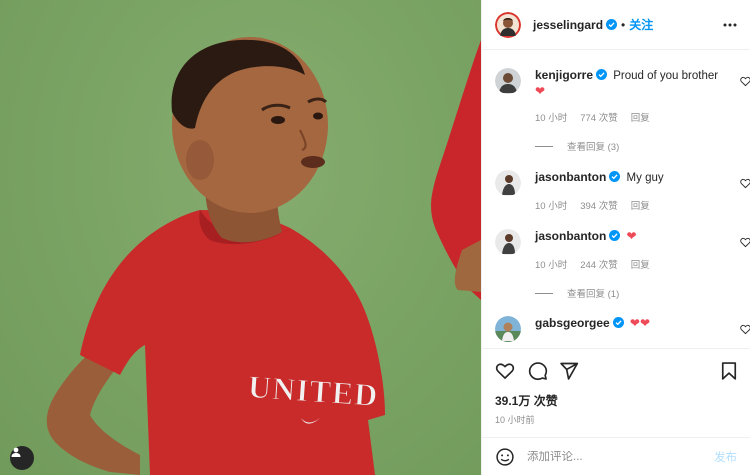  Describe the element at coordinates (505, 457) in the screenshot. I see `emoji-icon` at that location.